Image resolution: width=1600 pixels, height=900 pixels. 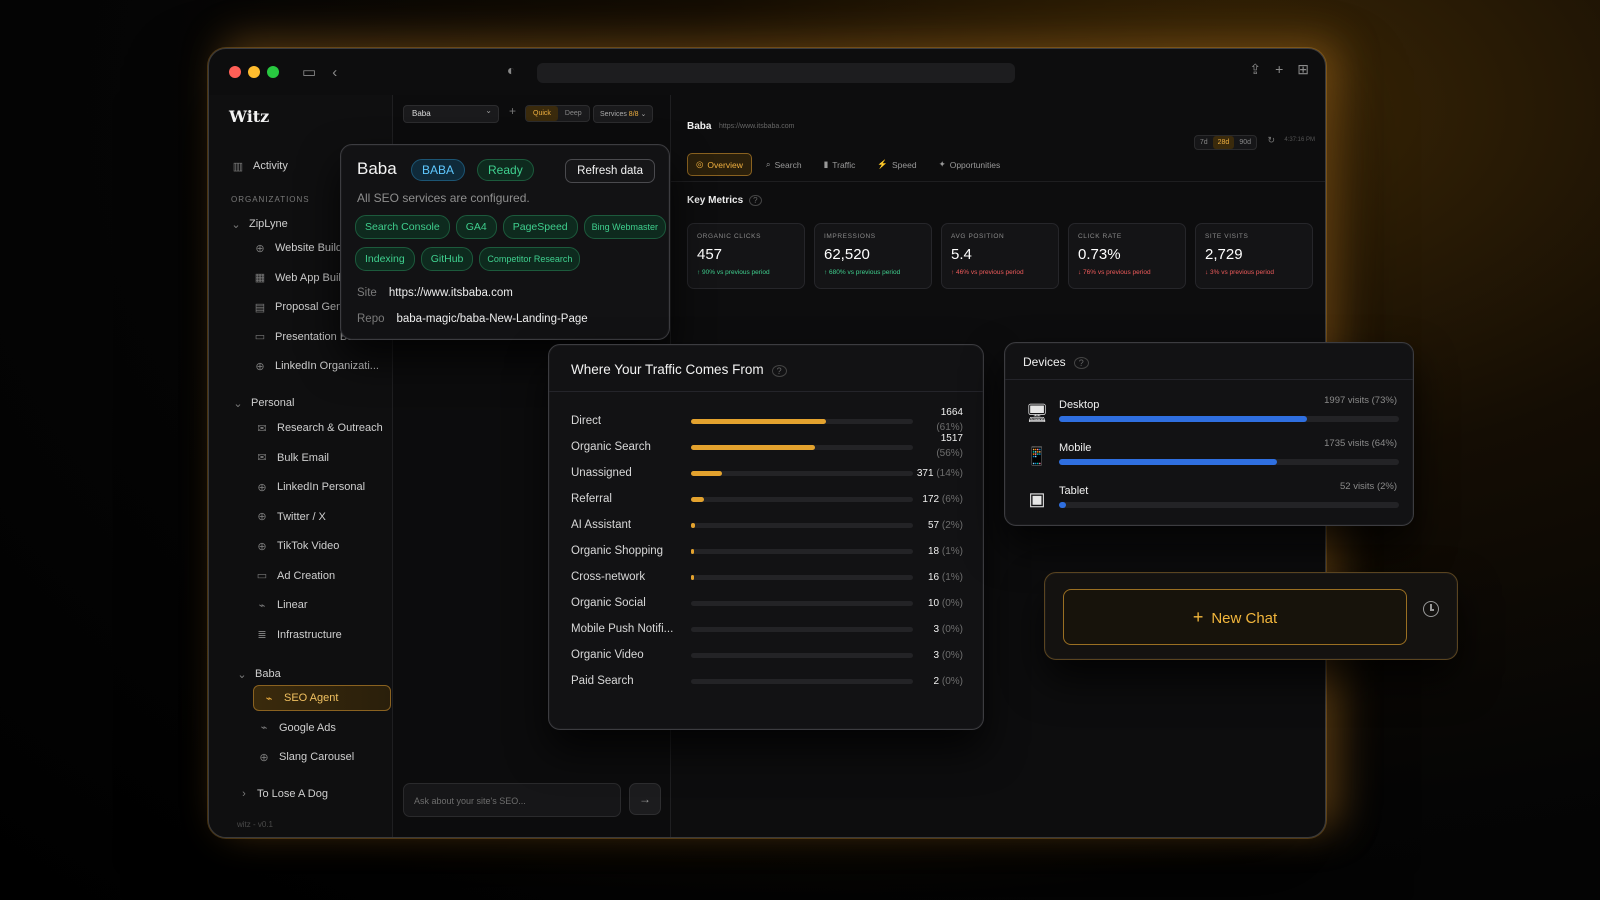 I want to click on traffic-percent: (0%), so click(x=952, y=655).